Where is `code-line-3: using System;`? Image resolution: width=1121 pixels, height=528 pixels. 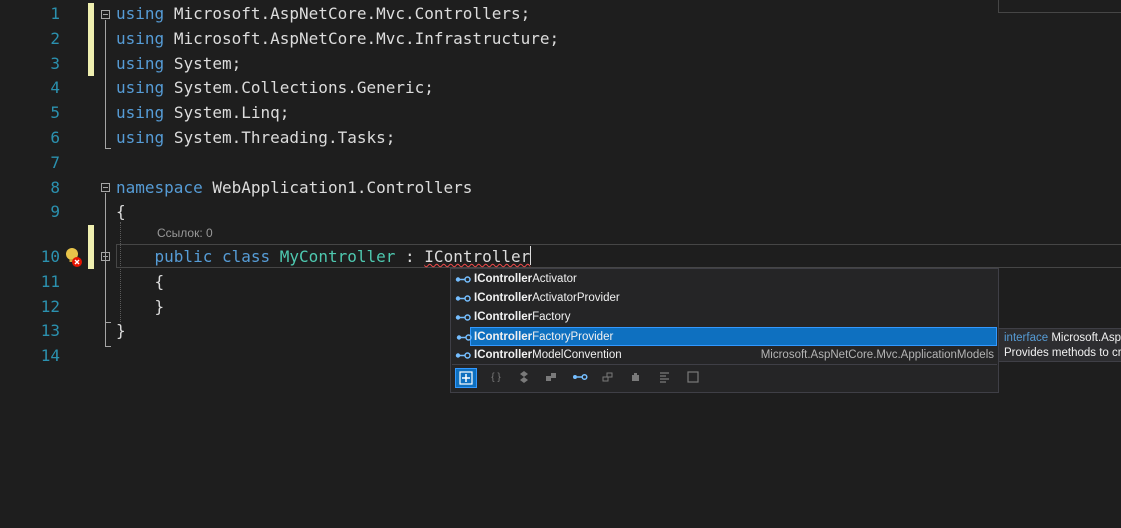 code-line-3: using System; is located at coordinates (178, 64).